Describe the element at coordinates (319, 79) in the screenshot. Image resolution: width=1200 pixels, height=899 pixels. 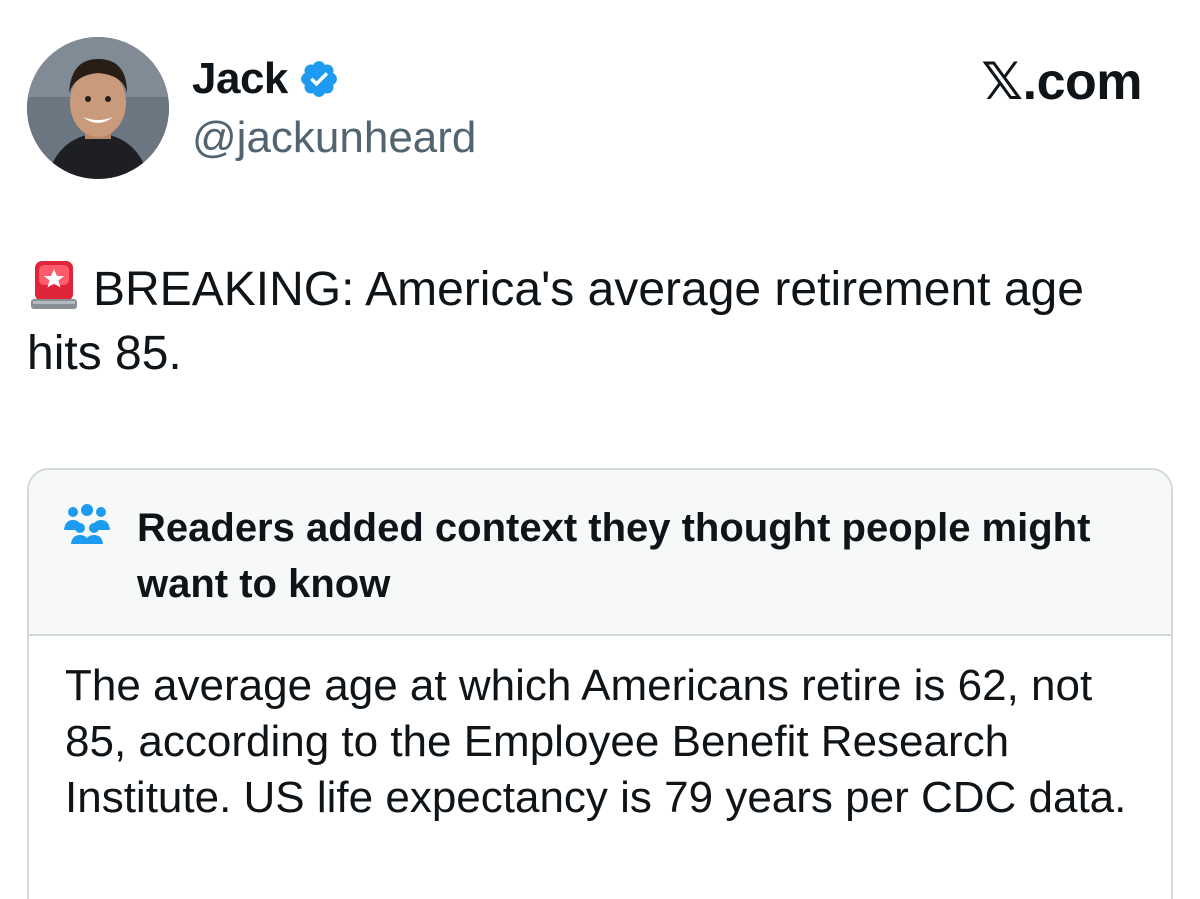
I see `verified-badge-icon` at that location.